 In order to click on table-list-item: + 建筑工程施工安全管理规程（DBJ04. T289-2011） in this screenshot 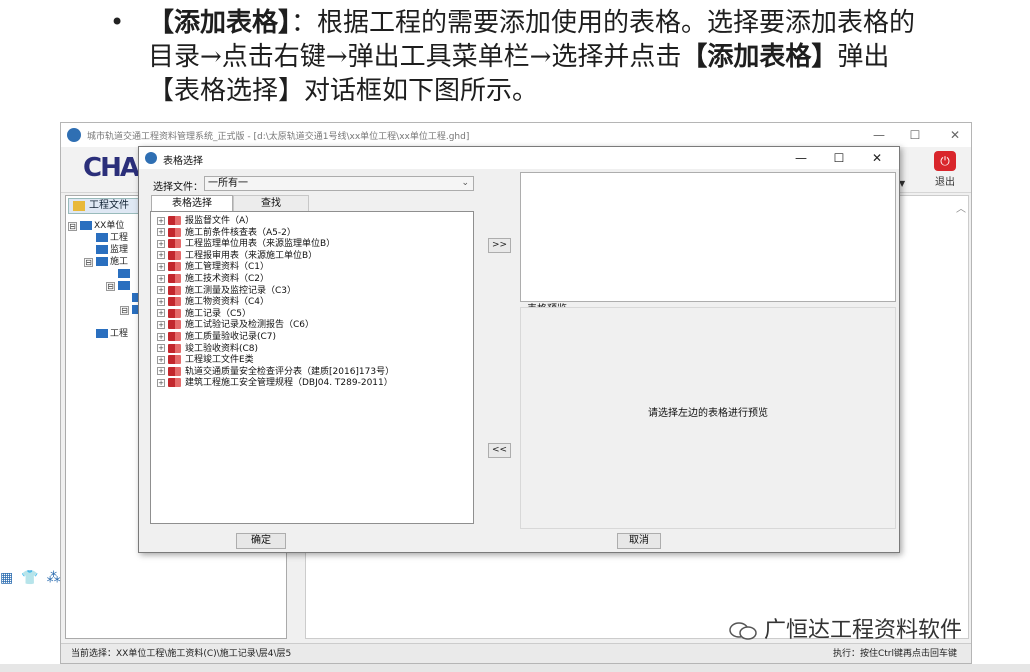, I will do `click(275, 383)`.